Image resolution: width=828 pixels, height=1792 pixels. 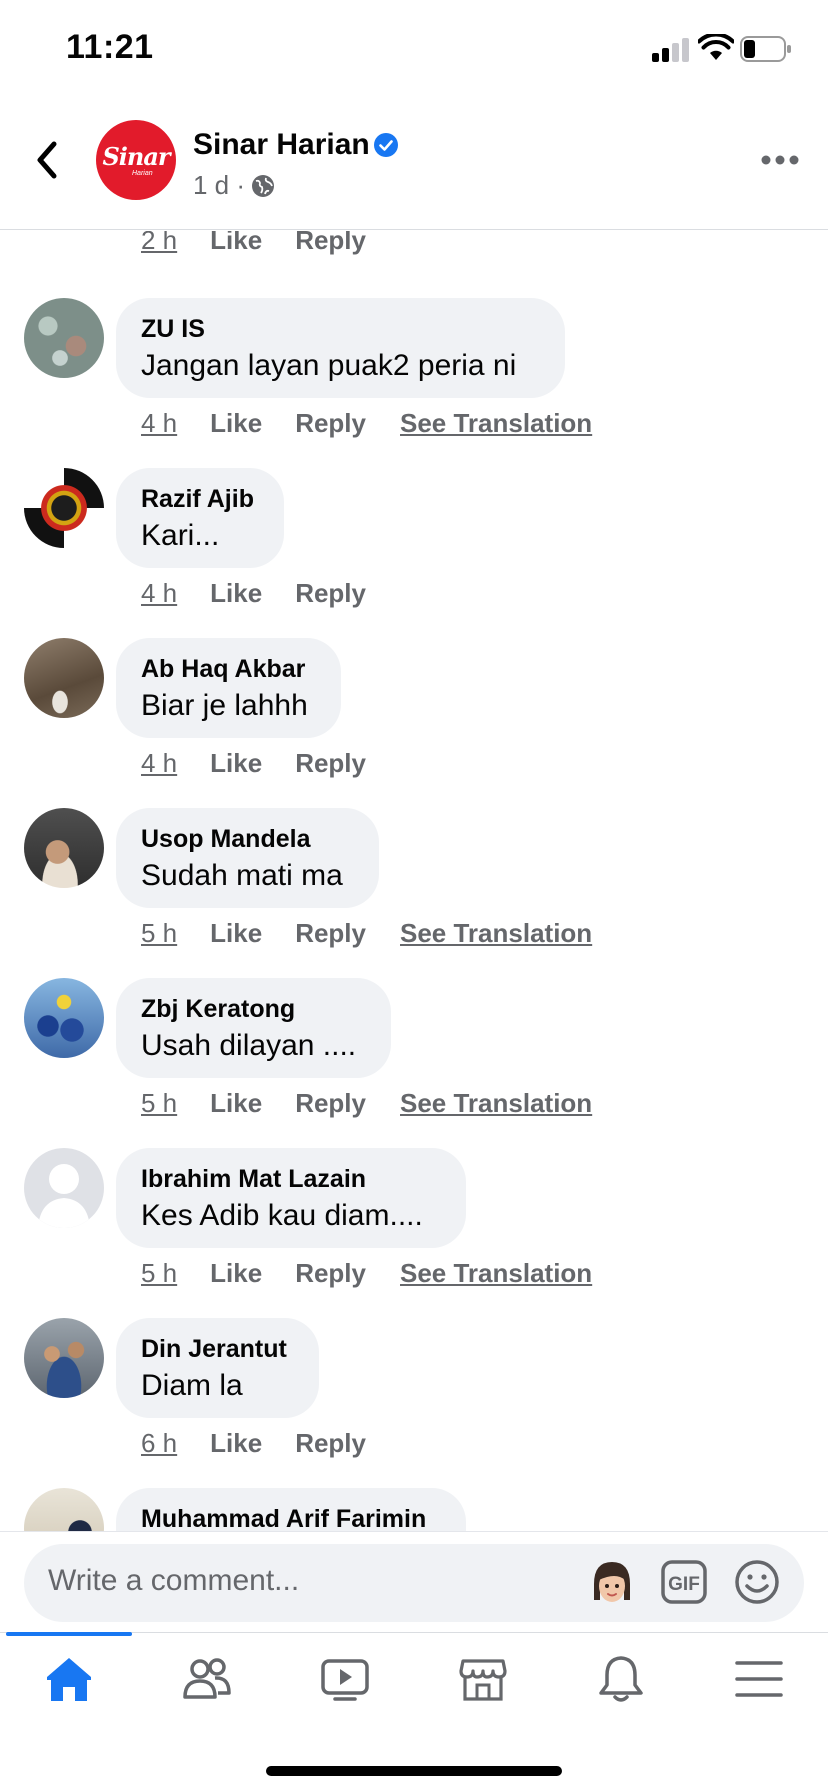 What do you see at coordinates (414, 50) in the screenshot?
I see `status-bar: 11:21` at bounding box center [414, 50].